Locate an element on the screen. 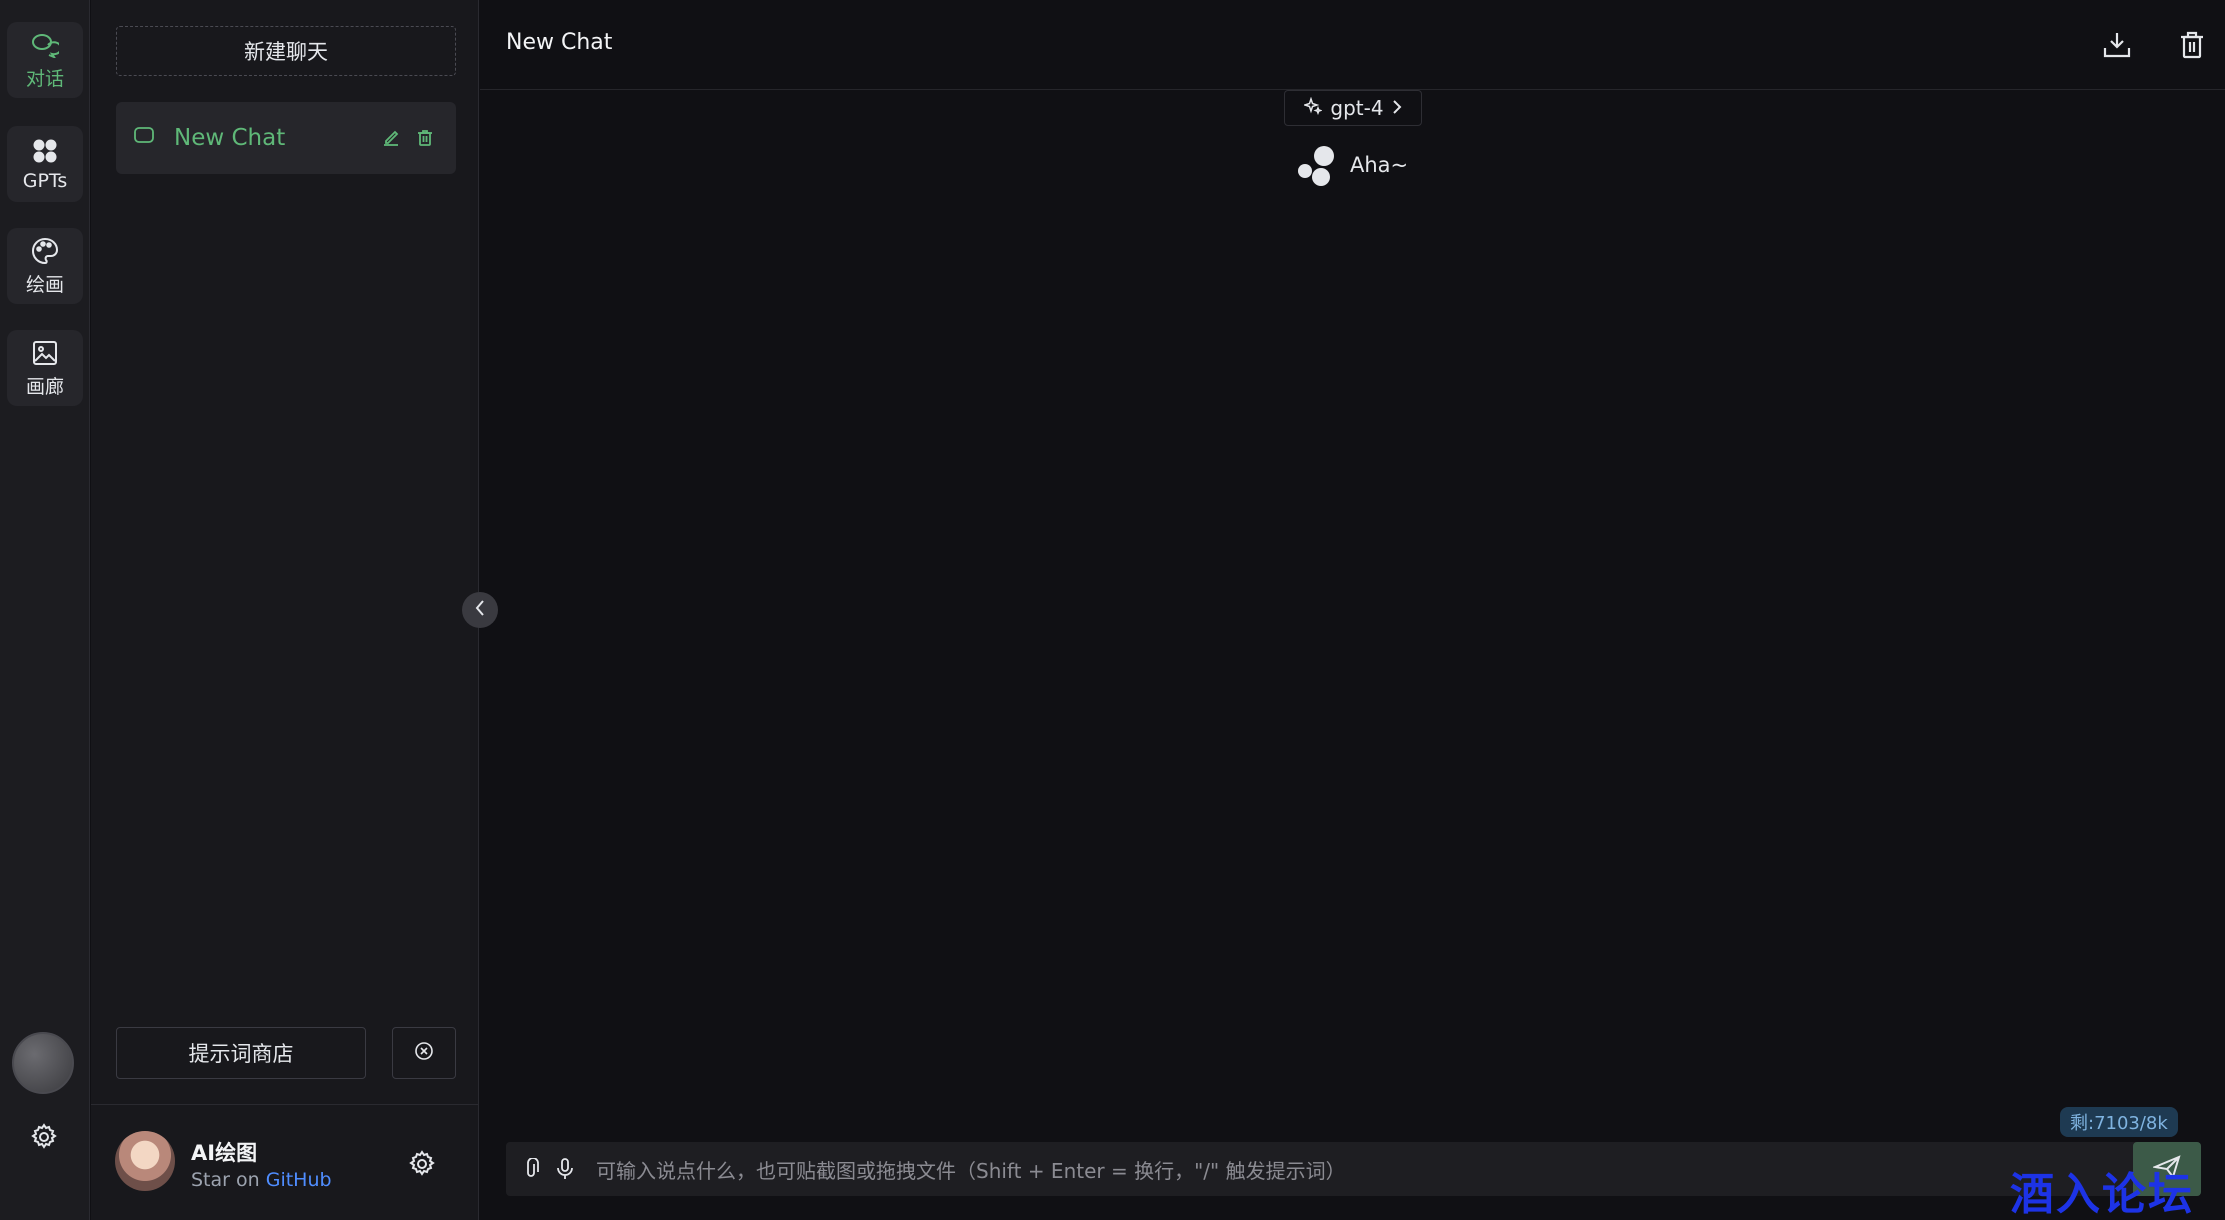  collapse-sidebar-button is located at coordinates (480, 610).